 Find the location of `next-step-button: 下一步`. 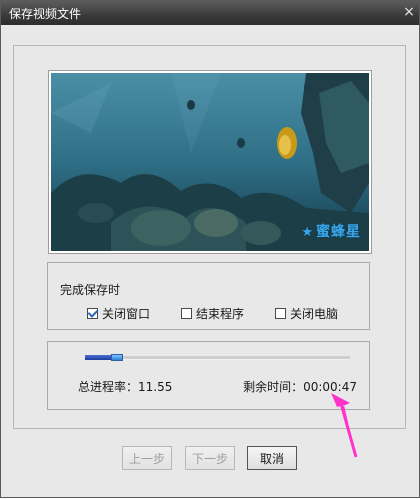

next-step-button: 下一步 is located at coordinates (210, 458).